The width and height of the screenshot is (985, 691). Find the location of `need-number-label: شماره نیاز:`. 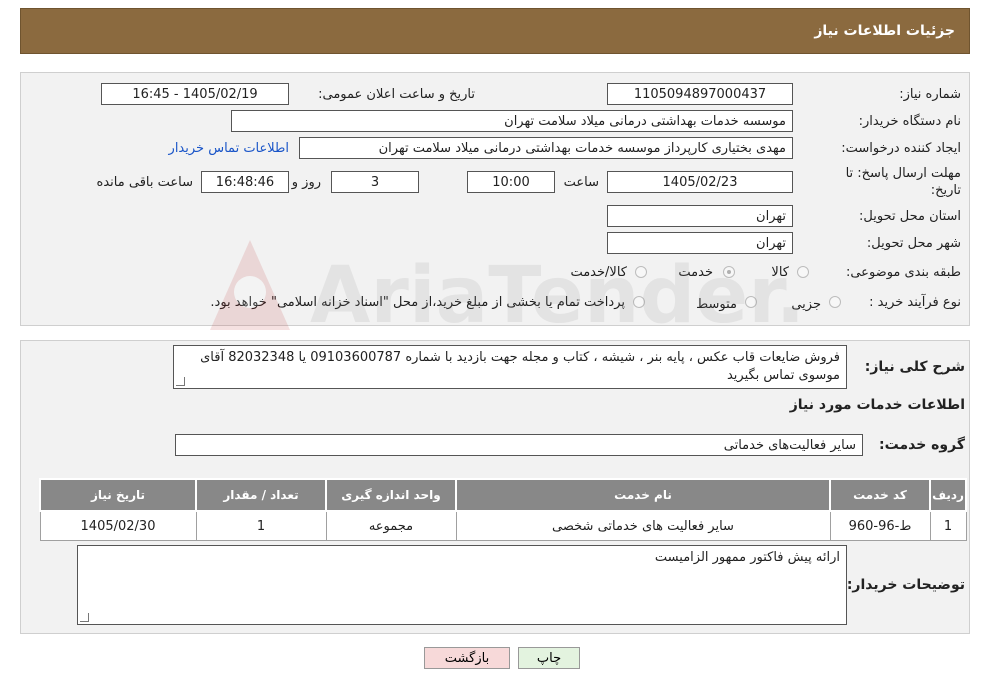

need-number-label: شماره نیاز: is located at coordinates (930, 94).